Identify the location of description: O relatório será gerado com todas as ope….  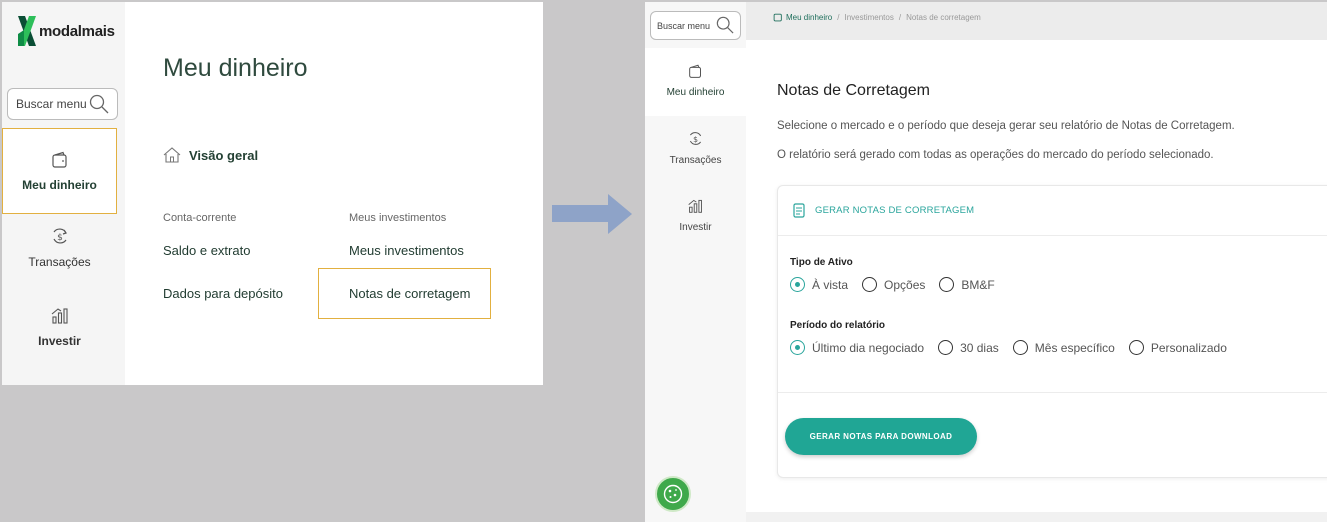
(995, 155).